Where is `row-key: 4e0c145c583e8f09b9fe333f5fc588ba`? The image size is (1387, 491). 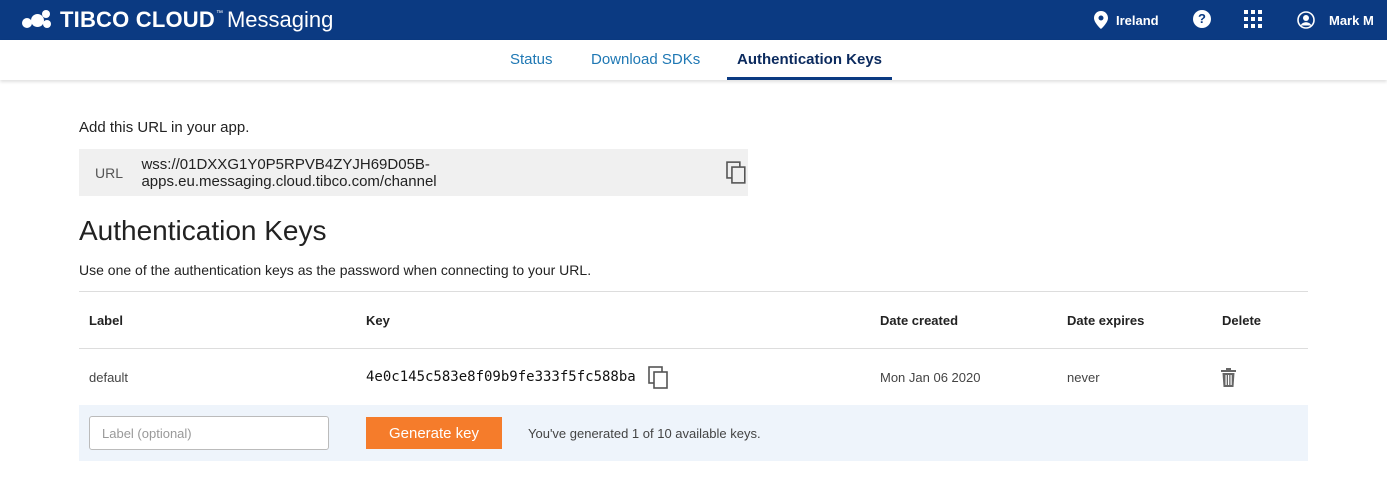
row-key: 4e0c145c583e8f09b9fe333f5fc588ba is located at coordinates (501, 377).